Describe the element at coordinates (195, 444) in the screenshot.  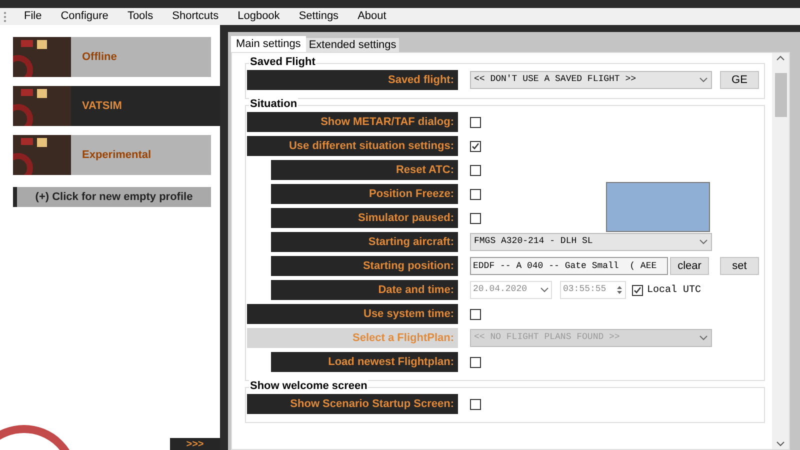
I see `expand-button: >>>` at that location.